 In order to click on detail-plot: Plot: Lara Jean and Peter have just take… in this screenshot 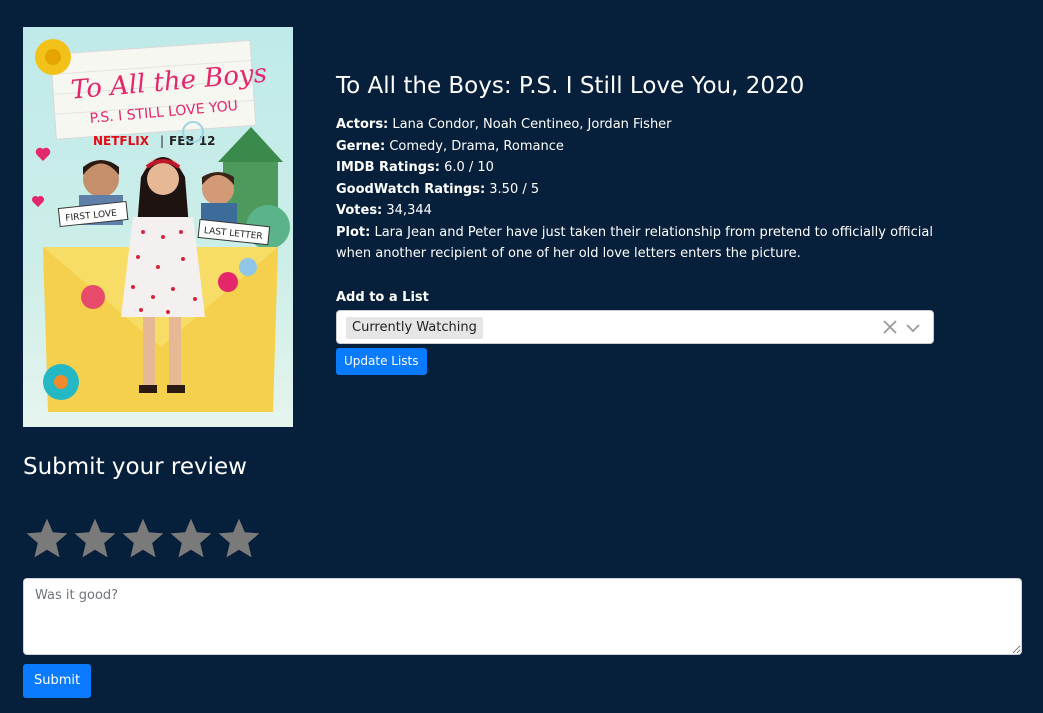, I will do `click(636, 243)`.